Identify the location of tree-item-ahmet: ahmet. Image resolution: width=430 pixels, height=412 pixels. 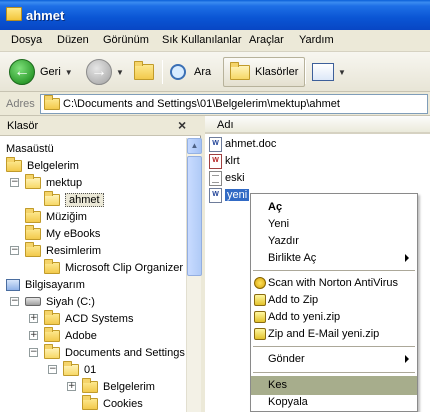
(74, 199).